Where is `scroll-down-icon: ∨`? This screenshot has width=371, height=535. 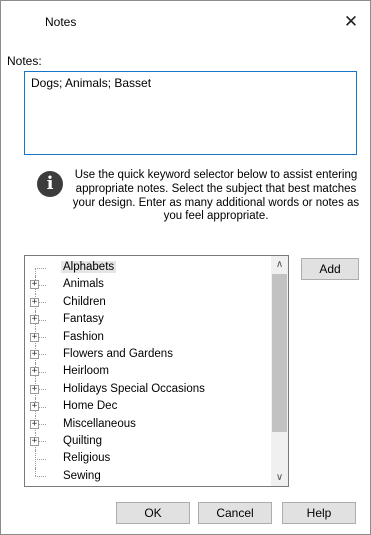 scroll-down-icon: ∨ is located at coordinates (279, 477).